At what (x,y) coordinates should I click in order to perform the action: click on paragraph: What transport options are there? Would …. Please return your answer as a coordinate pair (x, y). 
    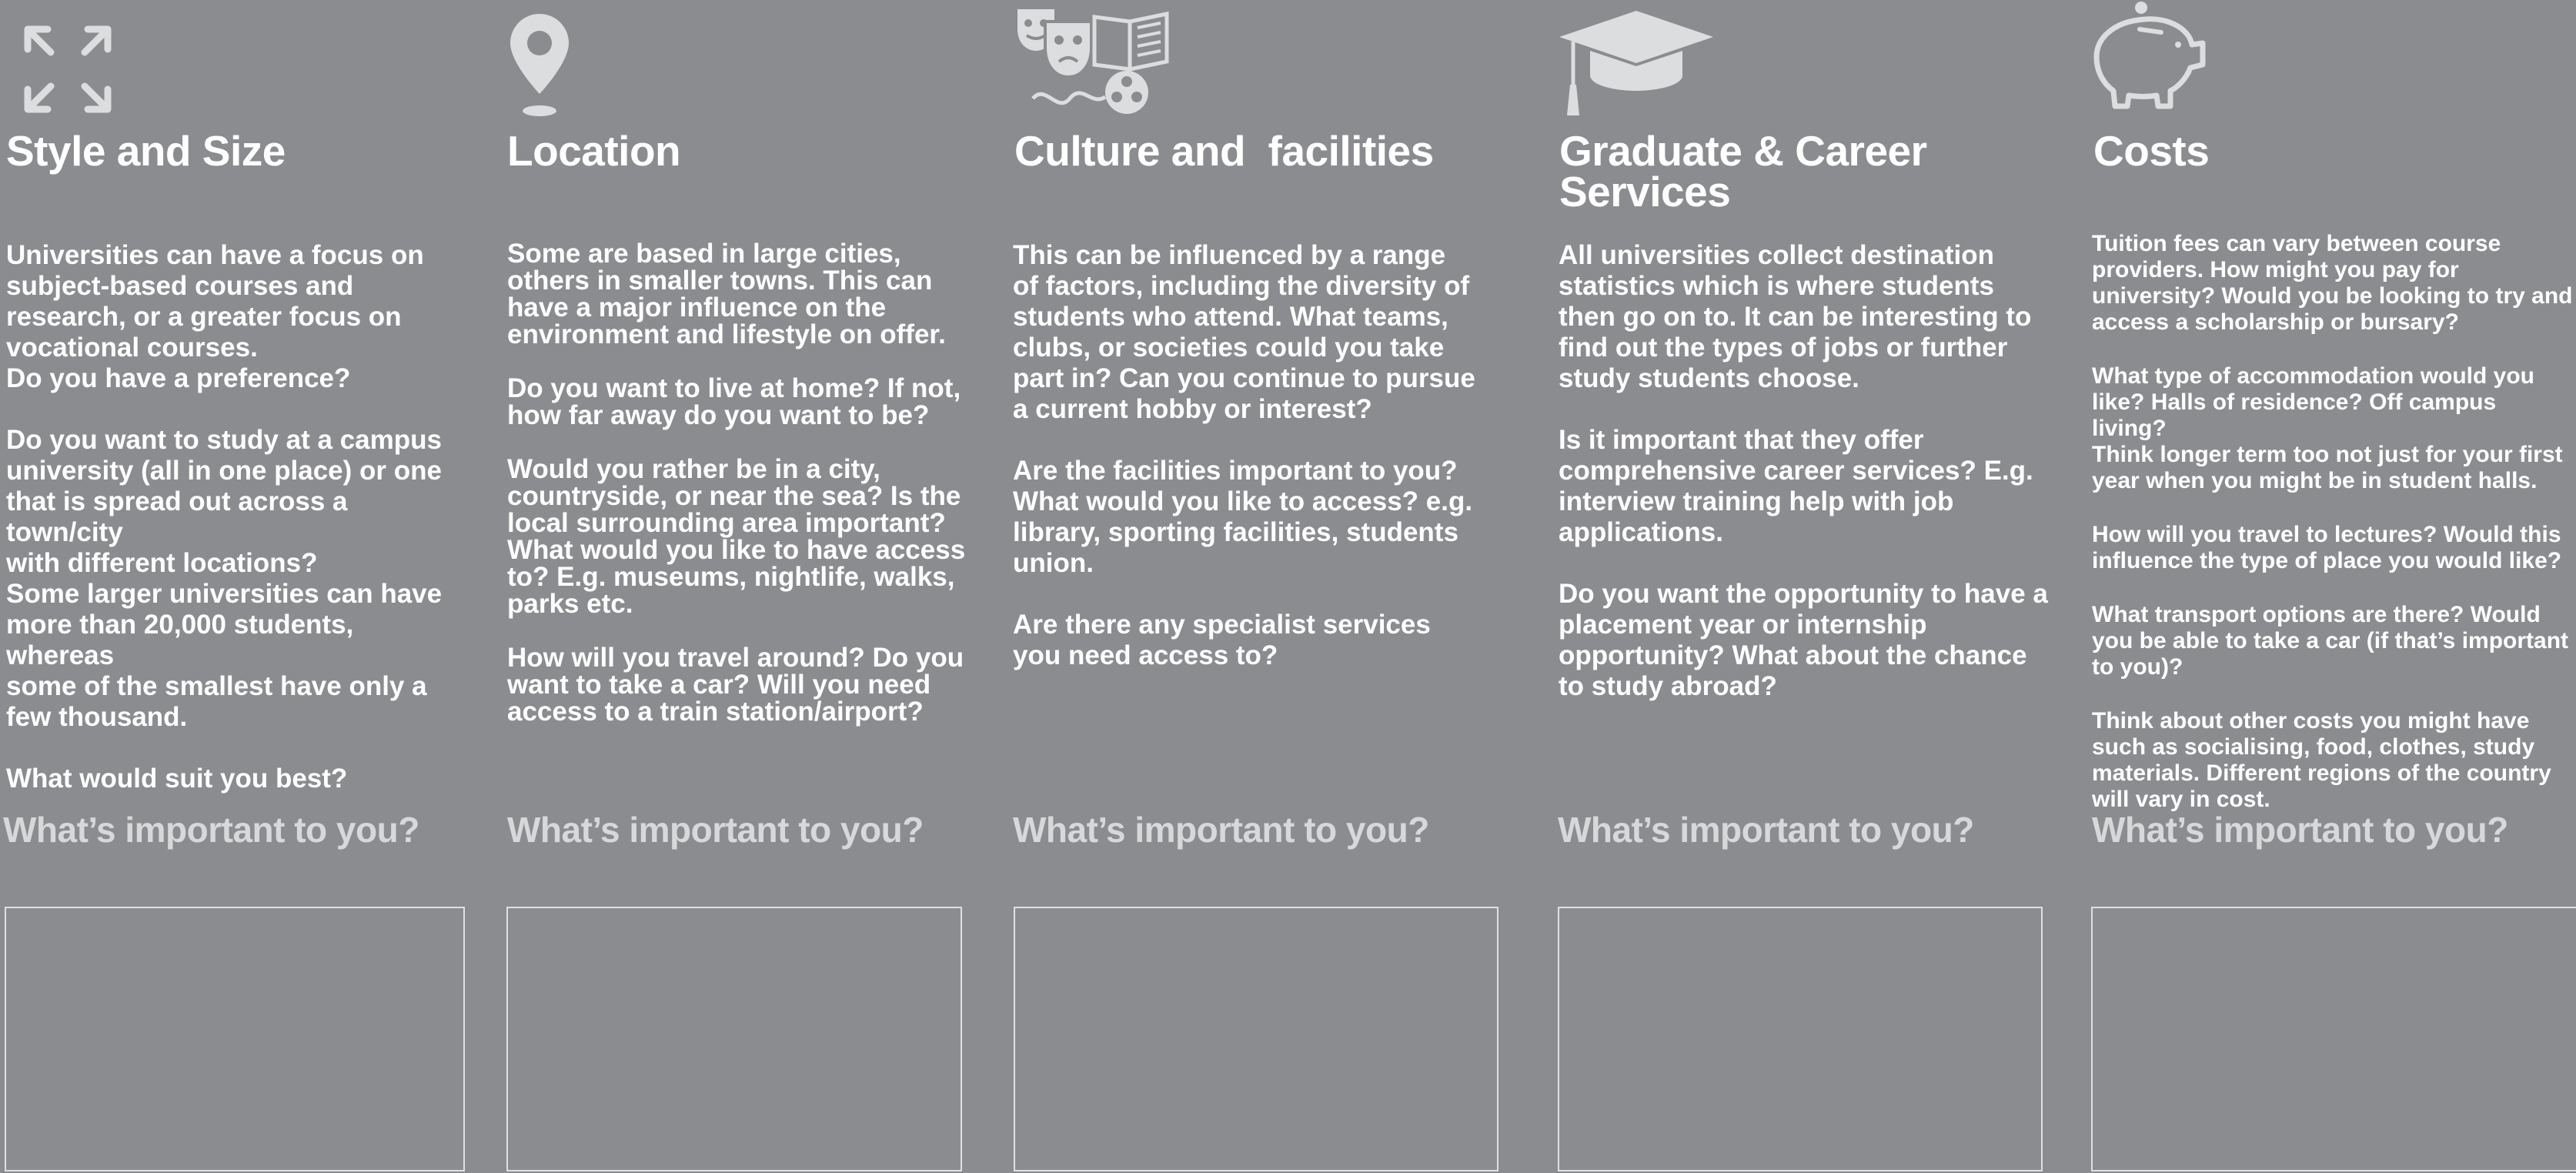
    Looking at the image, I should click on (2330, 641).